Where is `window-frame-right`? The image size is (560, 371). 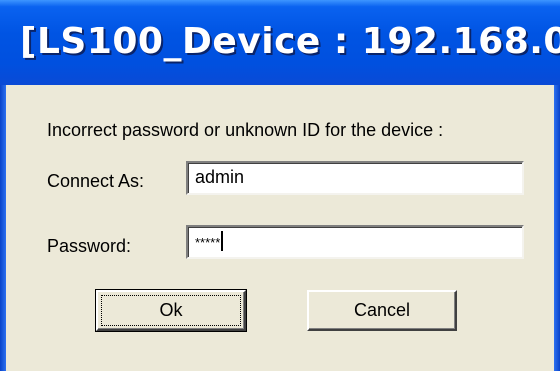 window-frame-right is located at coordinates (557, 228).